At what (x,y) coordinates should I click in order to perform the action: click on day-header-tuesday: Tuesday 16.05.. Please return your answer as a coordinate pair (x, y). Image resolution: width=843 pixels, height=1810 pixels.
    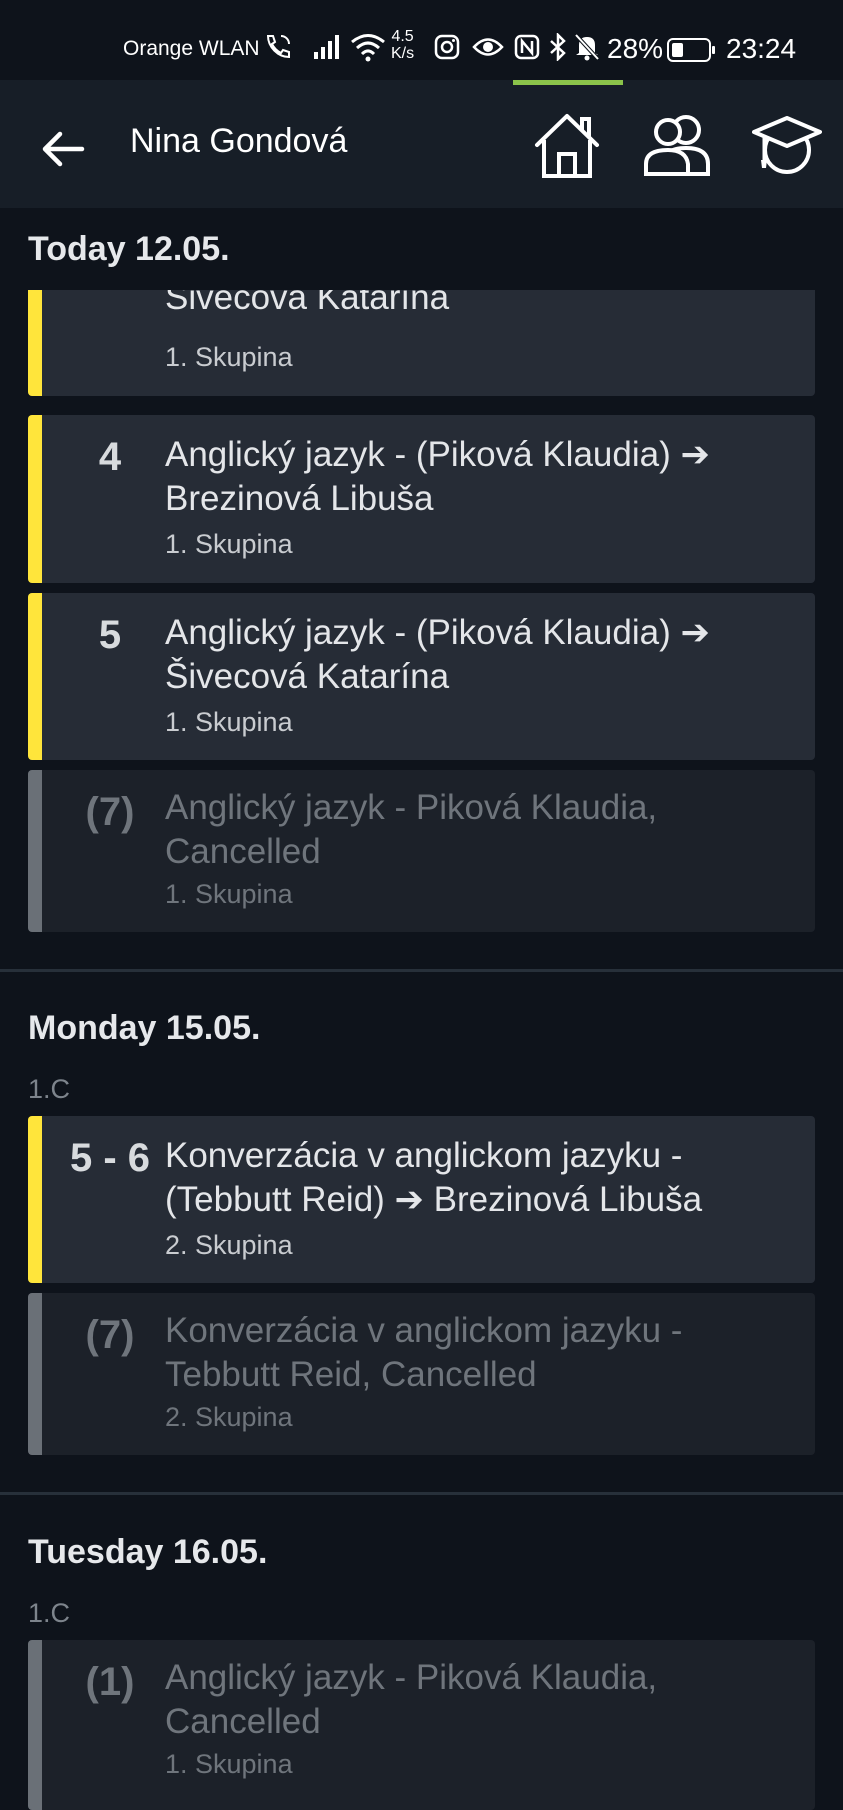
    Looking at the image, I should click on (148, 1552).